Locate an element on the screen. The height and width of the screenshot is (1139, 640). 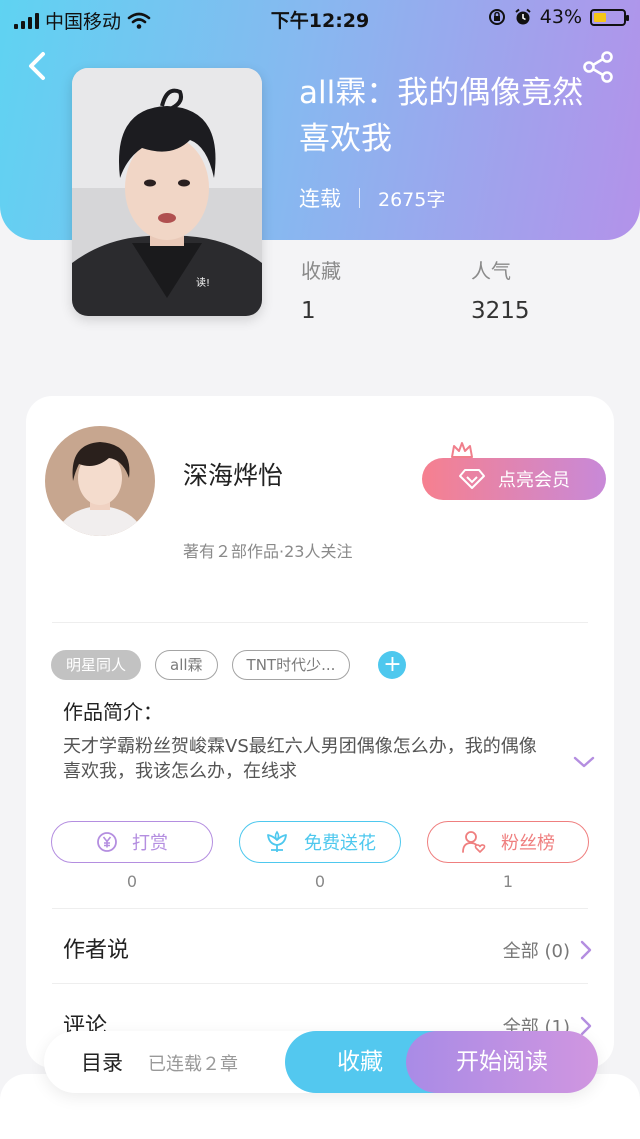
start-reading-button: 开始阅读 is located at coordinates (502, 1062).